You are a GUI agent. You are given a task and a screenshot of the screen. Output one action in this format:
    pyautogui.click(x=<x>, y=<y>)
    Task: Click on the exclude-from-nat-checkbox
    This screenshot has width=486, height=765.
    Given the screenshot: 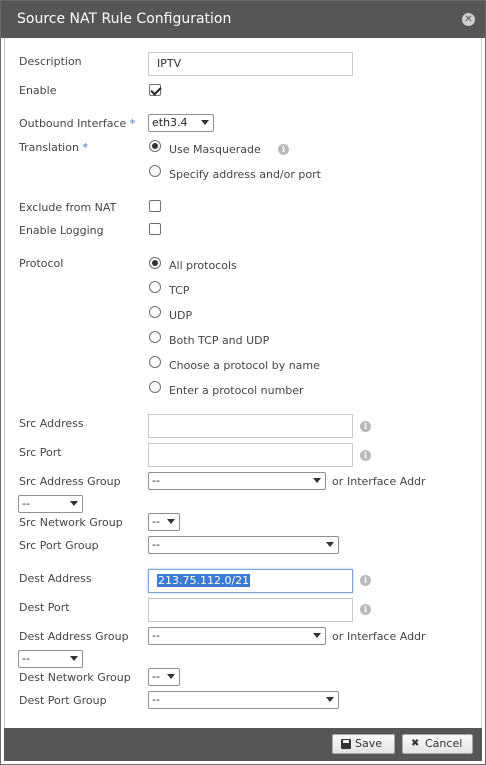 What is the action you would take?
    pyautogui.click(x=155, y=206)
    